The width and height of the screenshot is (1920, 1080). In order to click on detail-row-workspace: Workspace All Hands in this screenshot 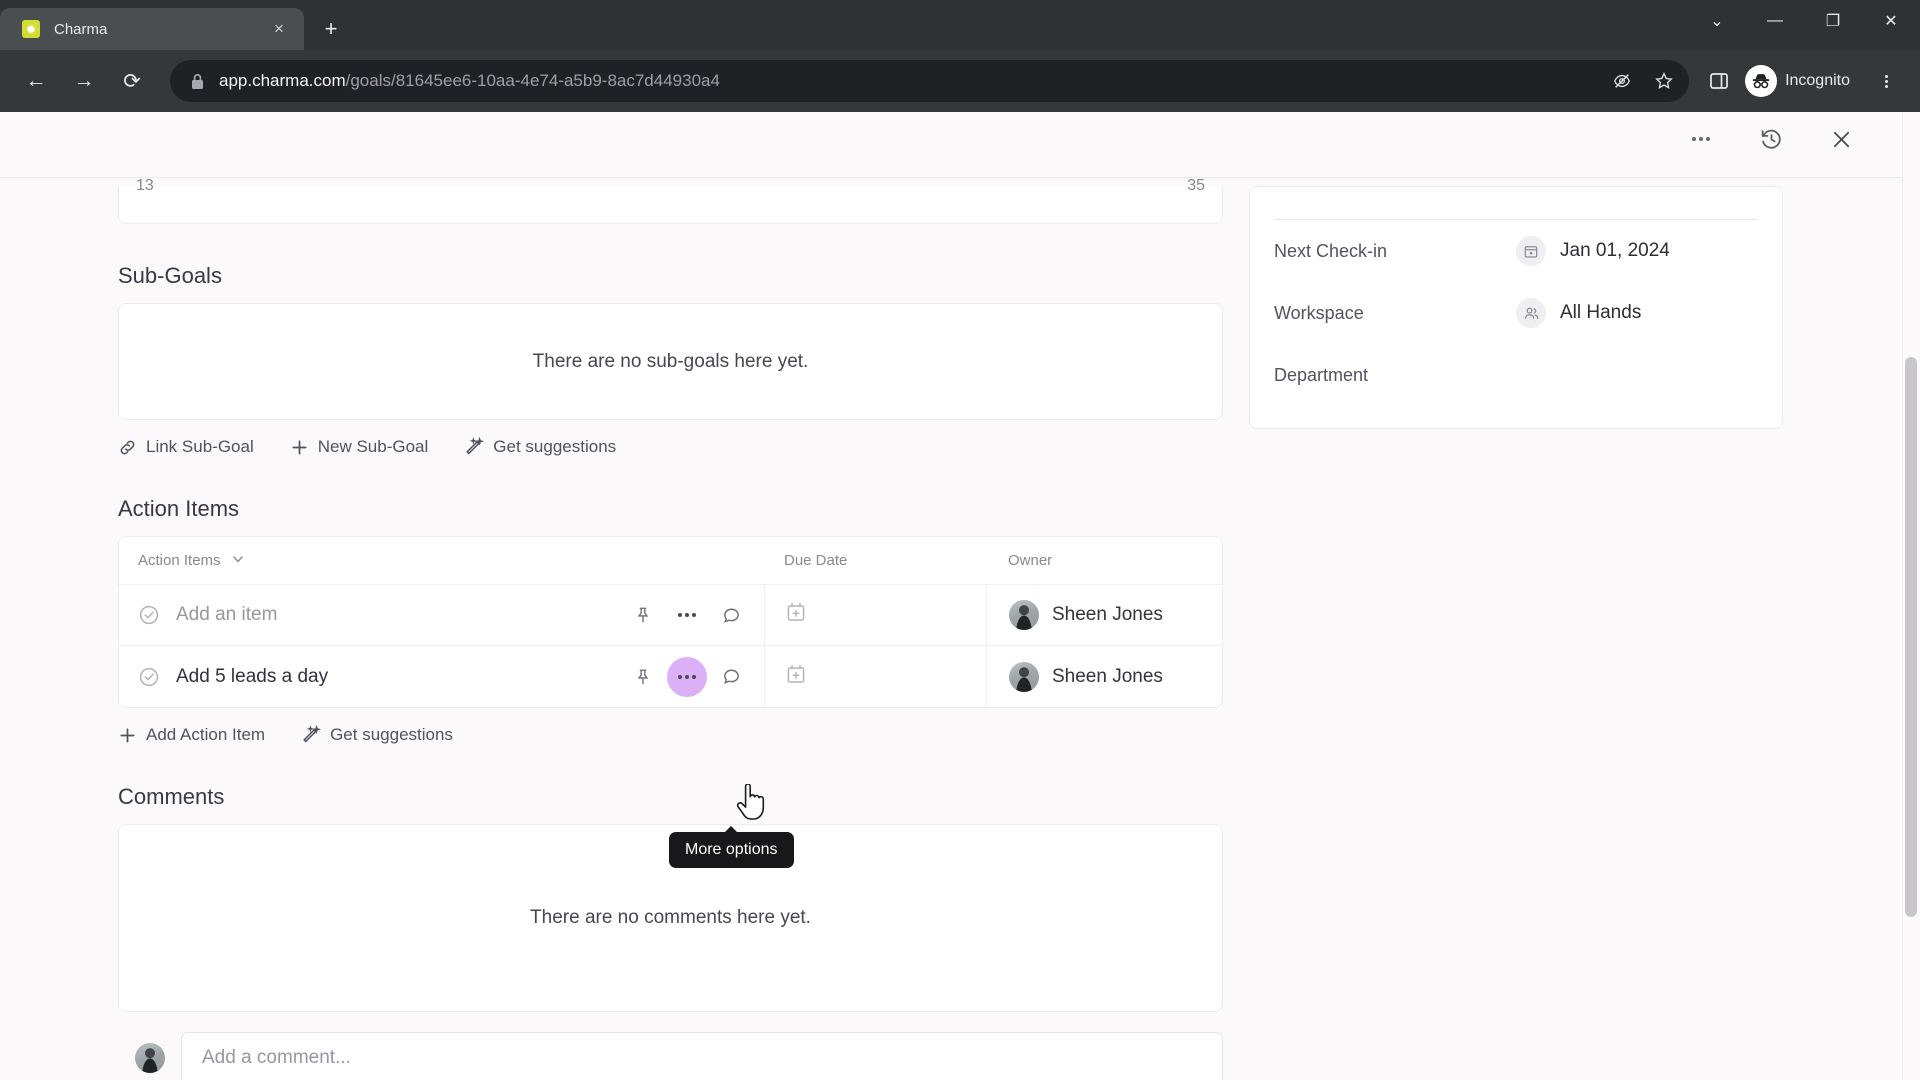, I will do `click(1516, 313)`.